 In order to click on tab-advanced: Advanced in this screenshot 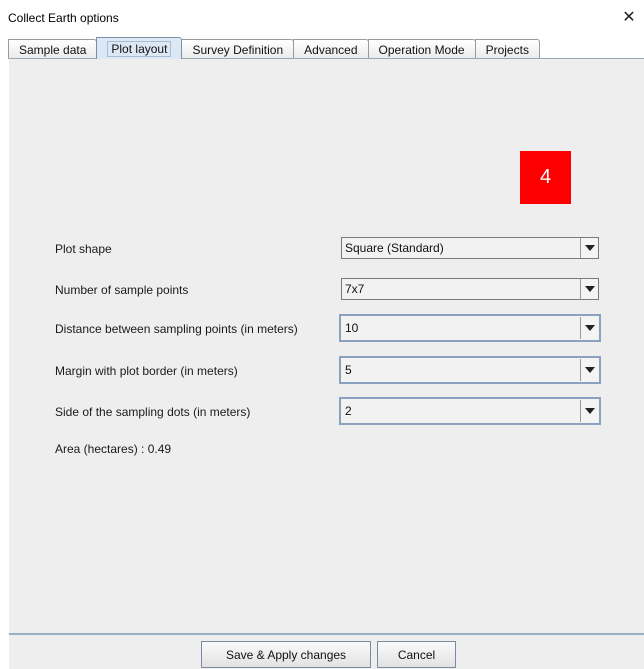, I will do `click(331, 49)`.